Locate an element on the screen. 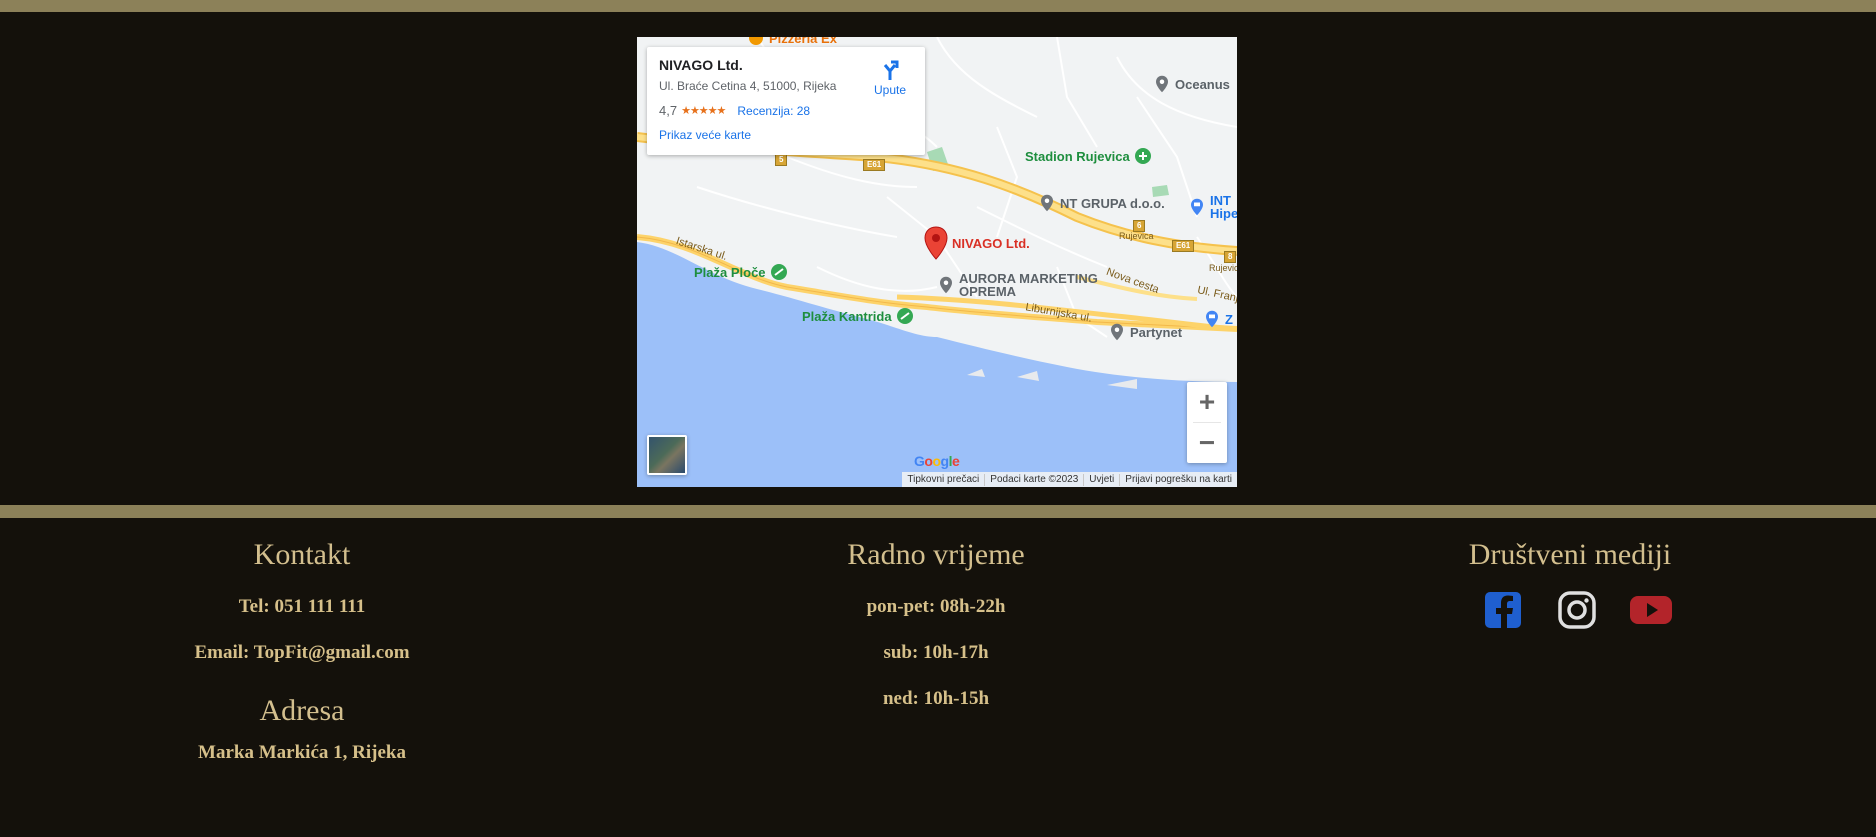  contact-heading: Kontakt is located at coordinates (302, 554).